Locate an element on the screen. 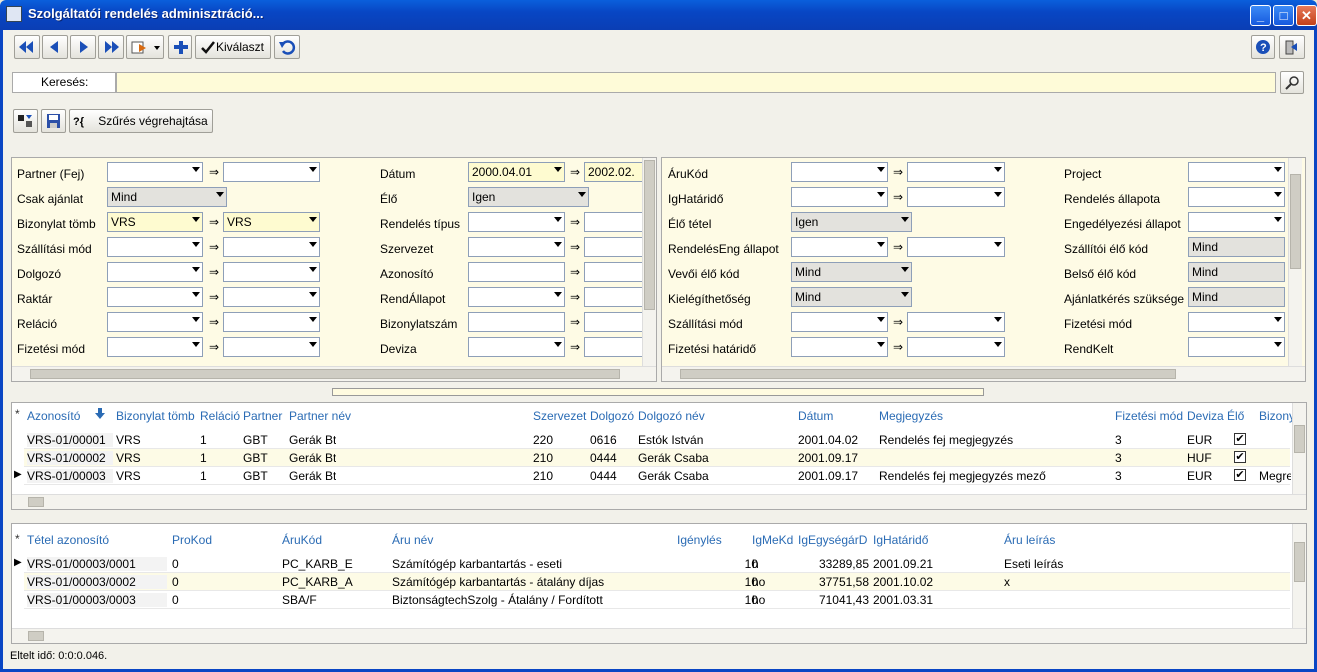 Image resolution: width=1317 pixels, height=672 pixels. item-code-to-select is located at coordinates (956, 172).